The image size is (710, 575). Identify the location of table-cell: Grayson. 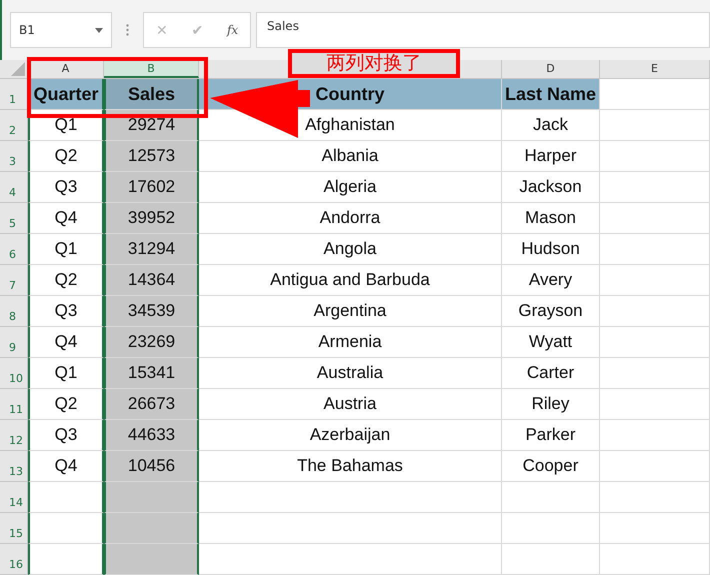
(550, 311).